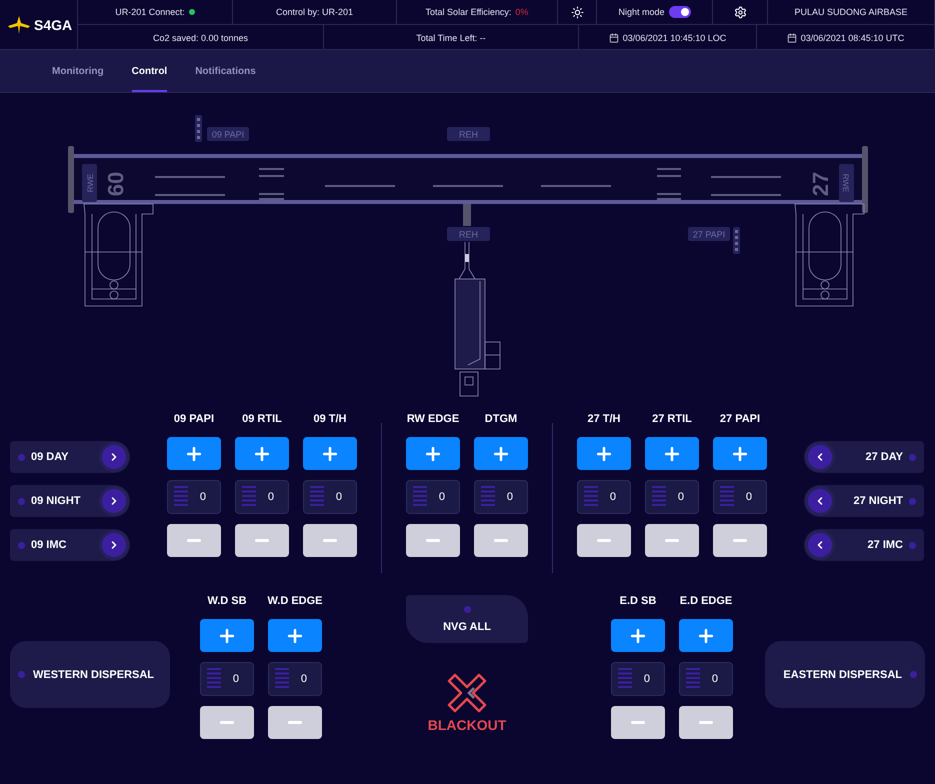 This screenshot has height=784, width=935. Describe the element at coordinates (70, 501) in the screenshot. I see `mode-button: 09 NIGHT` at that location.